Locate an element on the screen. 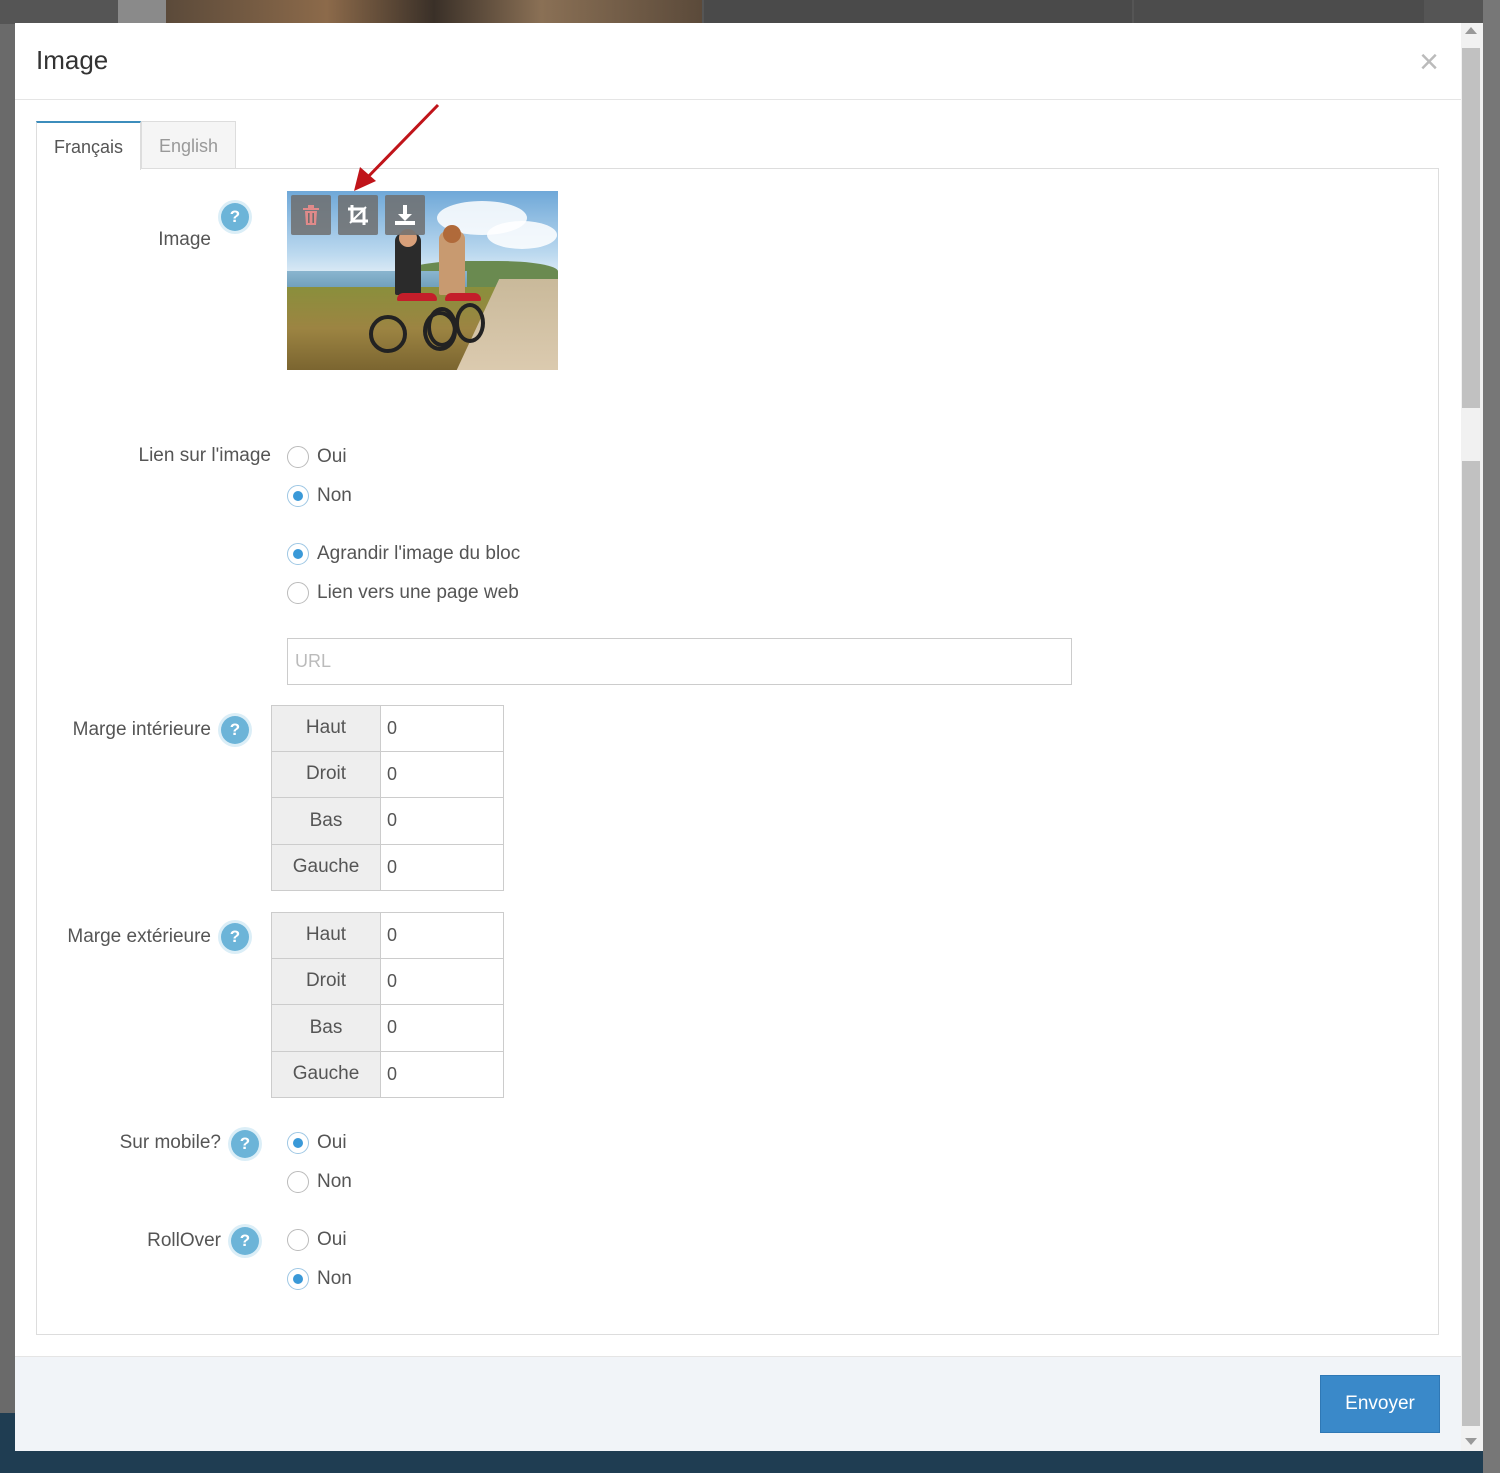 Image resolution: width=1500 pixels, height=1473 pixels. modal-header: Image × is located at coordinates (738, 61).